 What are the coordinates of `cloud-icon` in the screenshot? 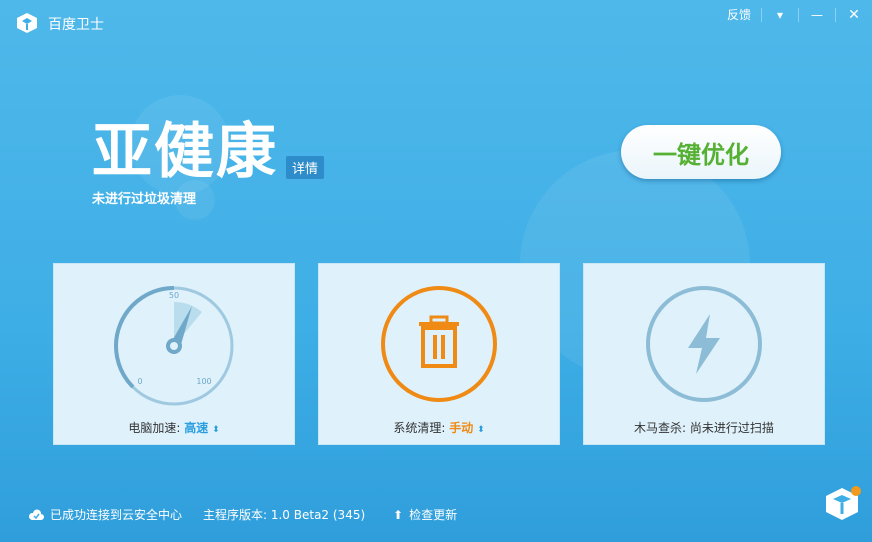 It's located at (36, 514).